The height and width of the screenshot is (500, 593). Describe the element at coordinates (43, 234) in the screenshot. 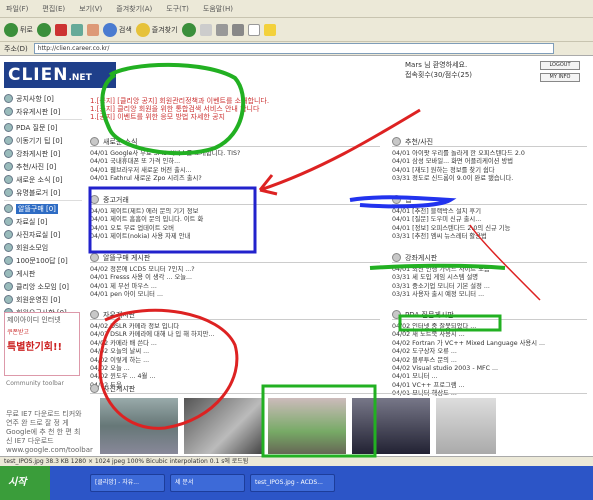

I see `sidebar-item-photos: 사진자료실 [0]` at that location.